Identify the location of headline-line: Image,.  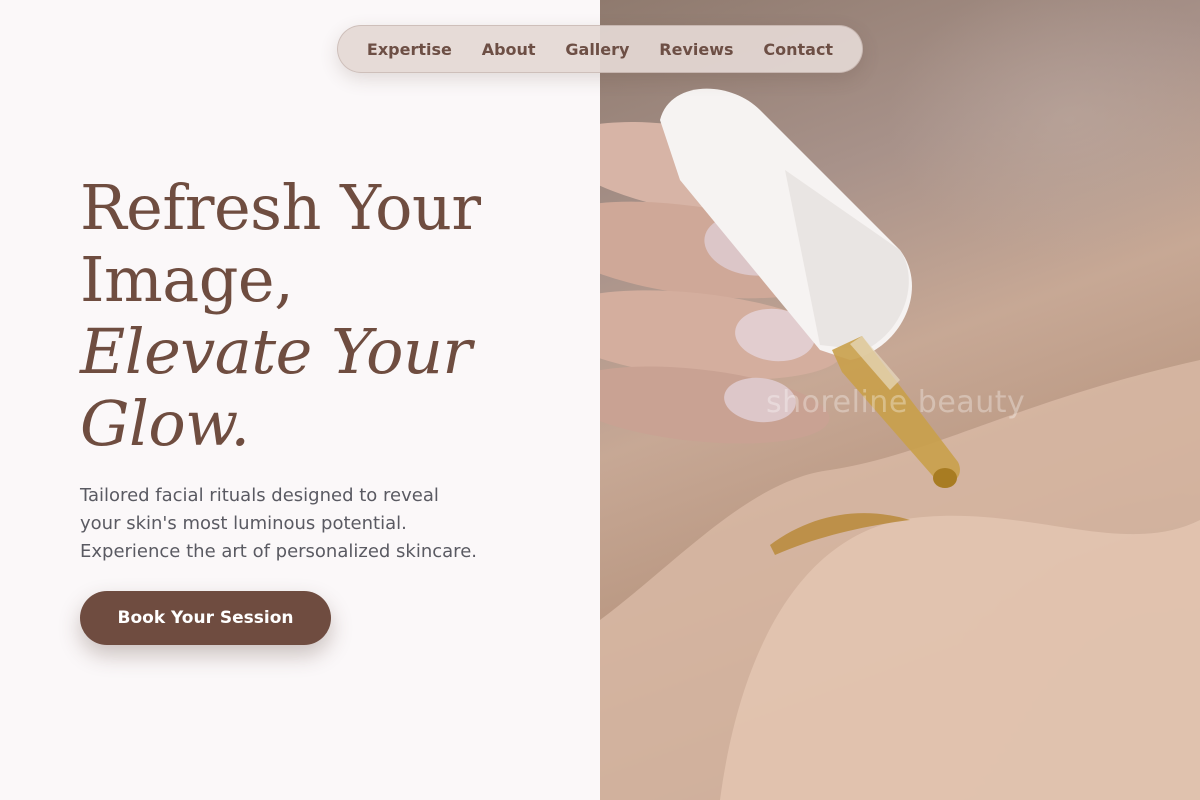
(187, 279).